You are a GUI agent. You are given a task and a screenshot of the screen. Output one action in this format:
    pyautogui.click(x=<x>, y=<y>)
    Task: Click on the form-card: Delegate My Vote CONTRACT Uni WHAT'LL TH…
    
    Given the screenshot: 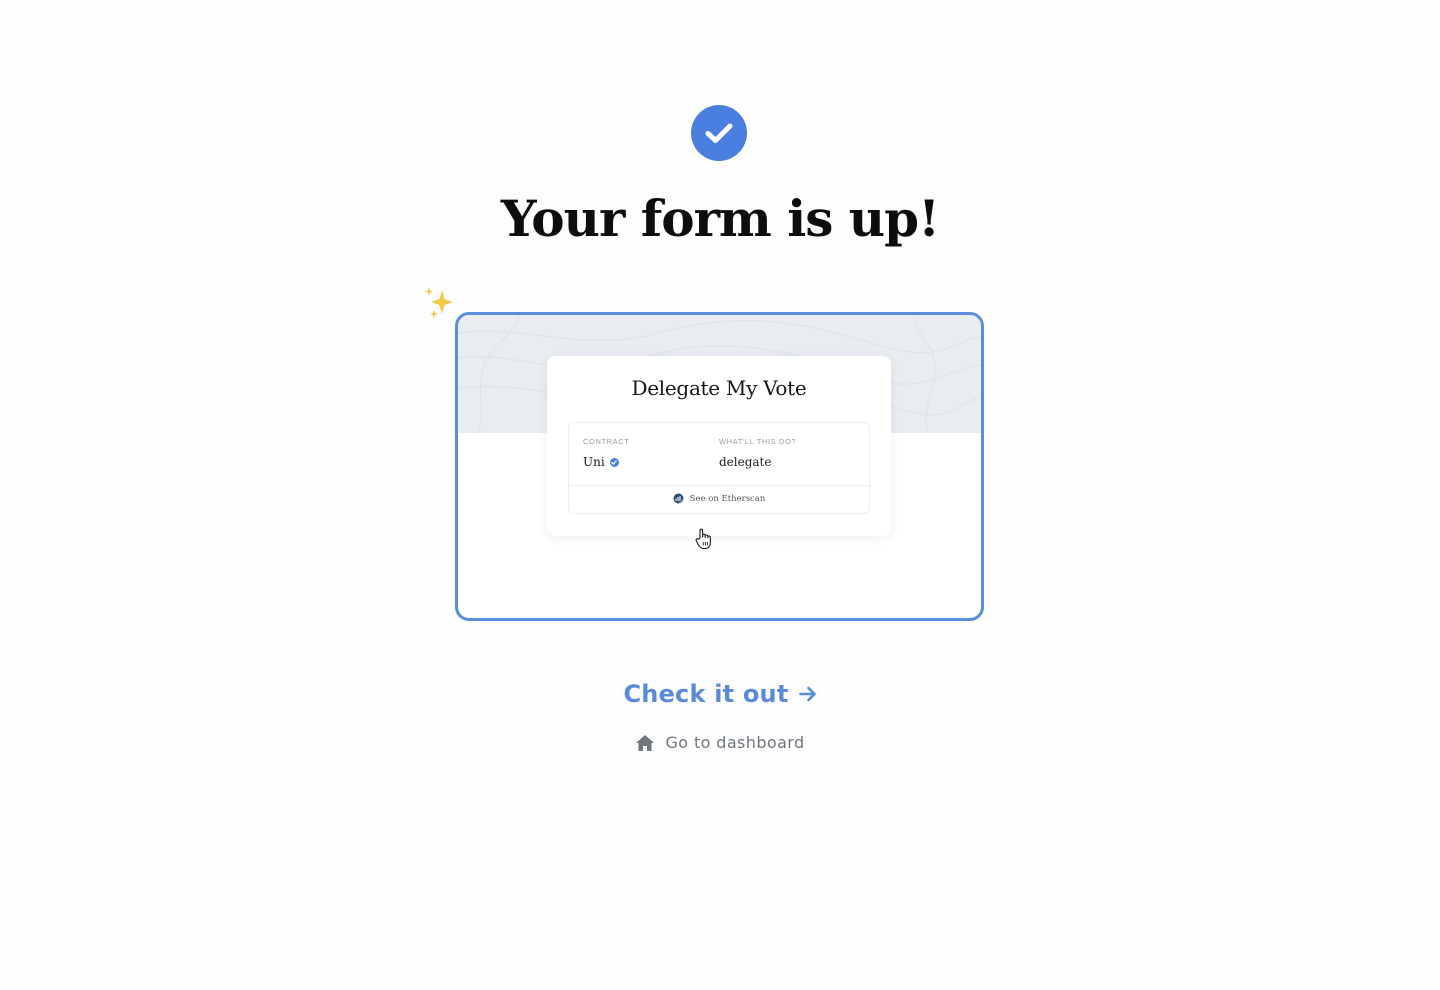 What is the action you would take?
    pyautogui.click(x=719, y=446)
    